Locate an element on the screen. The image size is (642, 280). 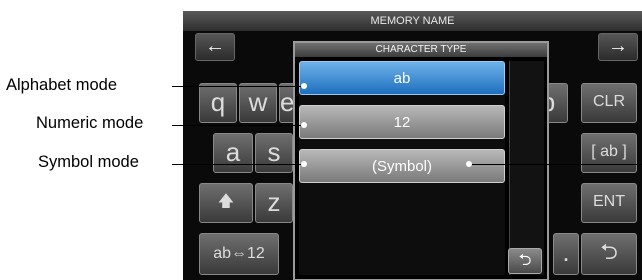
callout-dot-numeric is located at coordinates (304, 125).